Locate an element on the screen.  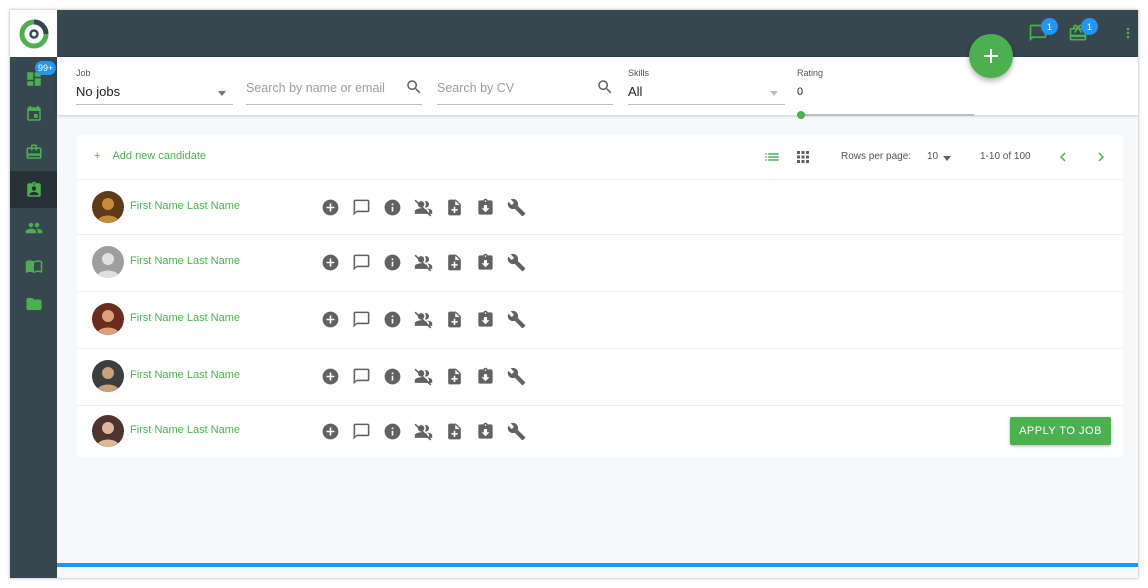
add-candidate-button: + Add new candidate is located at coordinates (150, 156).